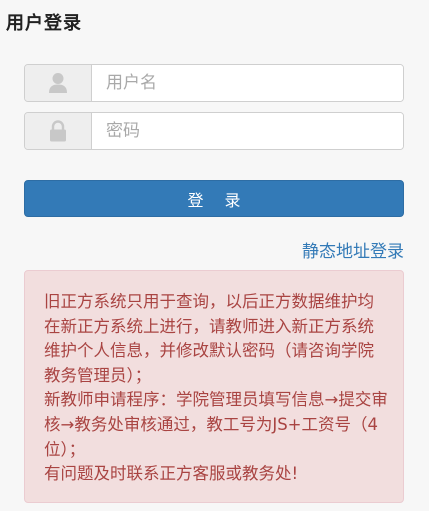 The image size is (429, 511). I want to click on login-button: 登 录, so click(214, 198).